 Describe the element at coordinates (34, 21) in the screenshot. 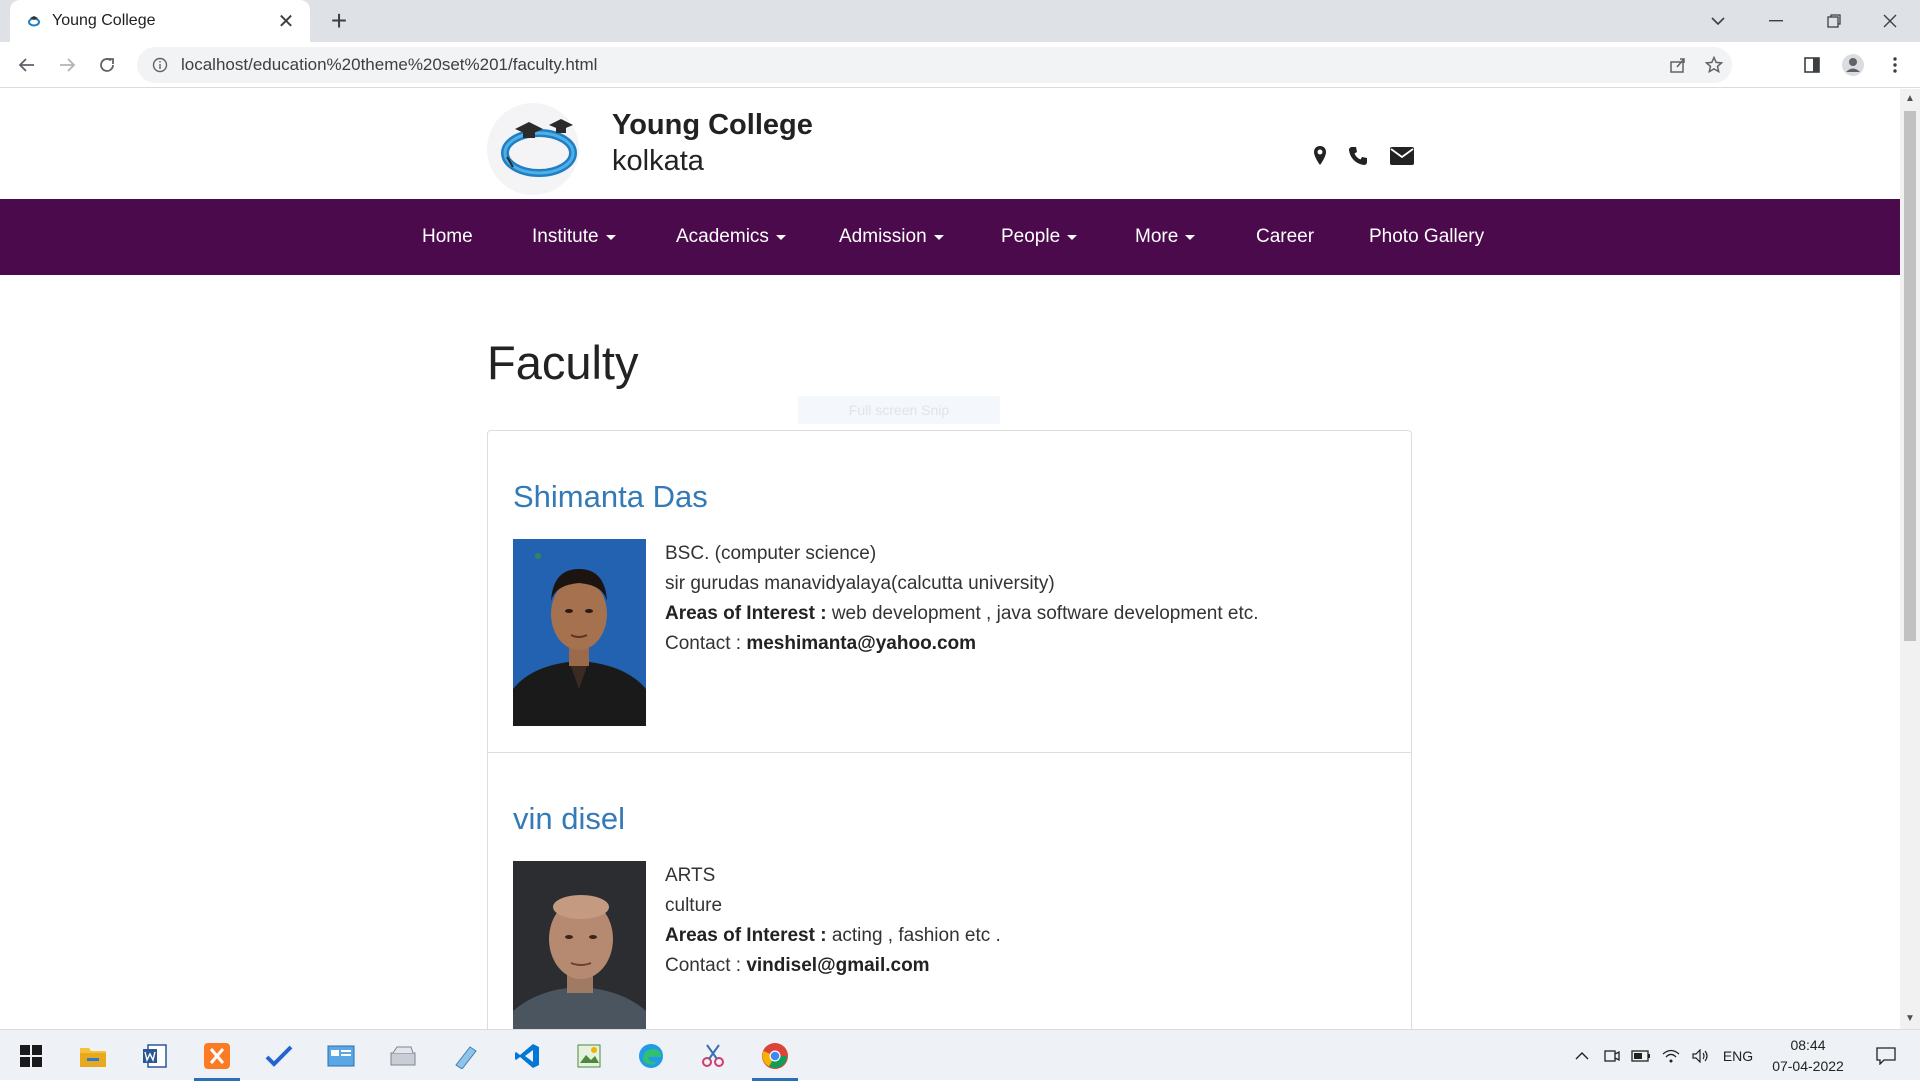

I see `site-favicon-icon` at that location.